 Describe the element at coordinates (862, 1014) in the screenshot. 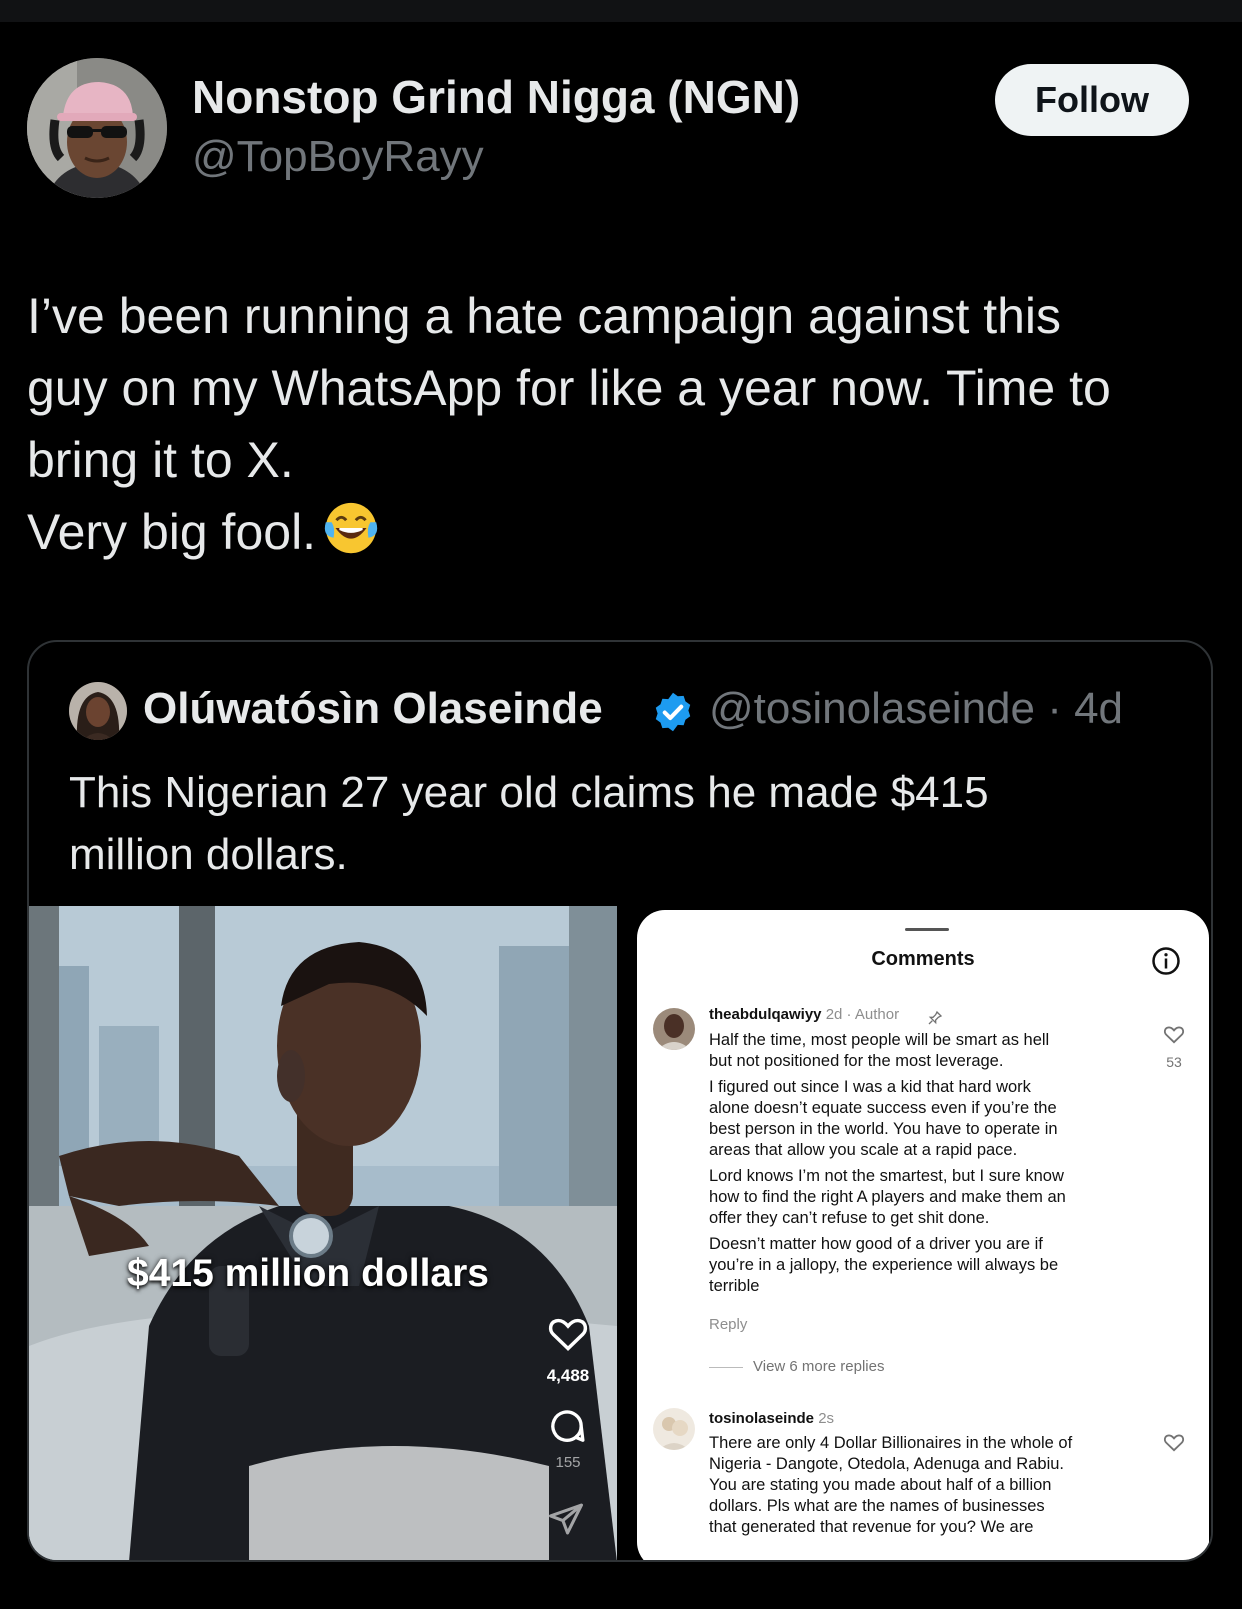

I see `comment-meta: 2d · Author` at that location.